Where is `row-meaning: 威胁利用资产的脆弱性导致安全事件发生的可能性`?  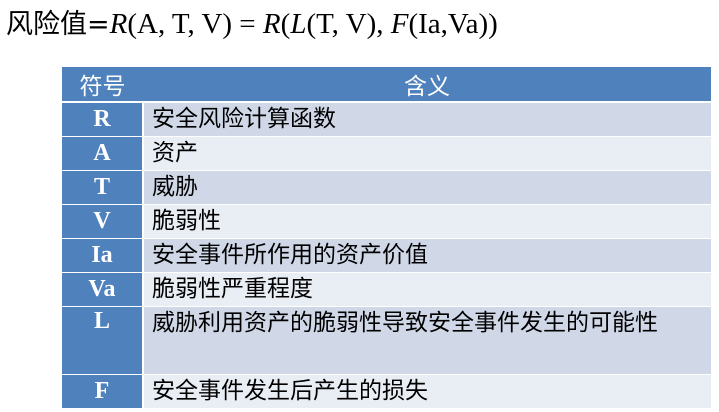 row-meaning: 威胁利用资产的脆弱性导致安全事件发生的可能性 is located at coordinates (427, 340).